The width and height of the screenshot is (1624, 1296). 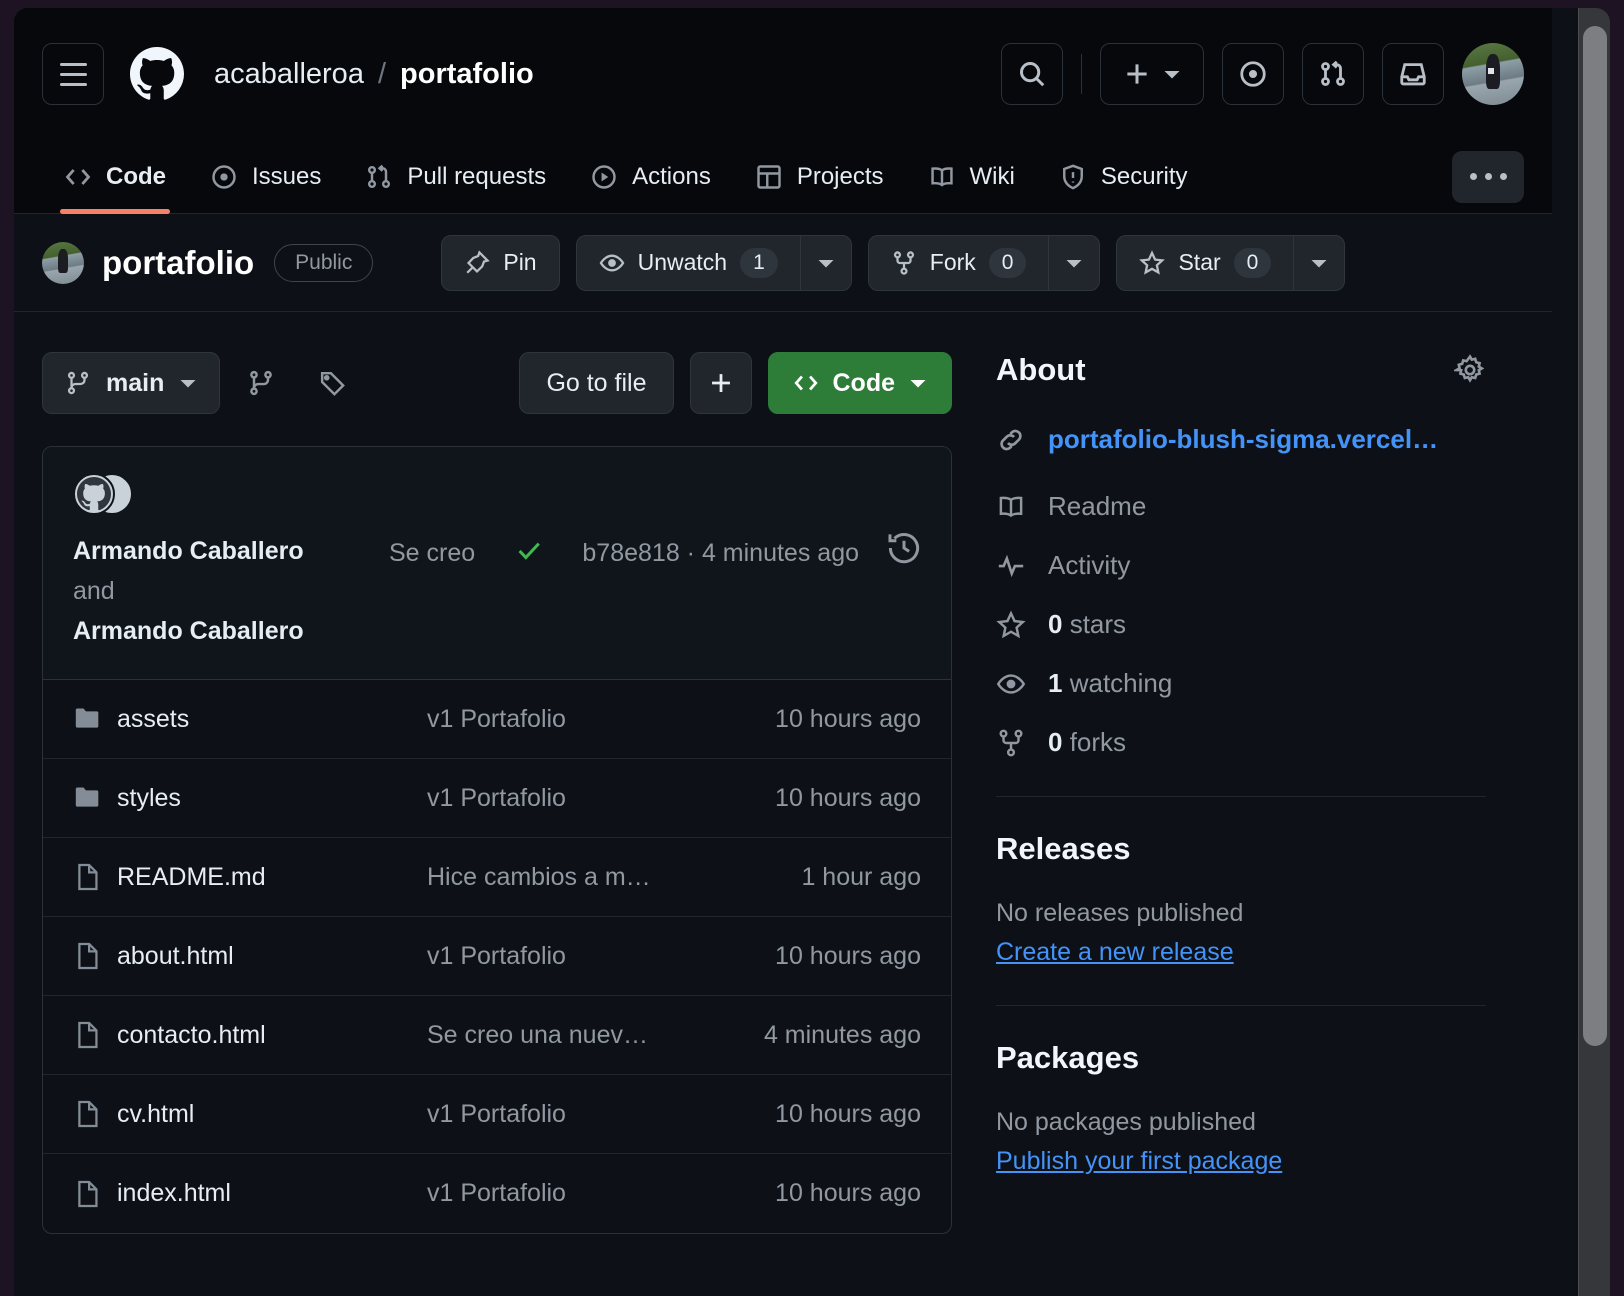 I want to click on file-name: README.md, so click(x=272, y=877).